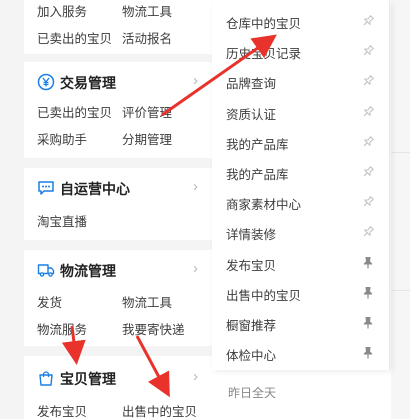 Image resolution: width=410 pixels, height=419 pixels. What do you see at coordinates (147, 111) in the screenshot?
I see `link-review-management: 评价管理` at bounding box center [147, 111].